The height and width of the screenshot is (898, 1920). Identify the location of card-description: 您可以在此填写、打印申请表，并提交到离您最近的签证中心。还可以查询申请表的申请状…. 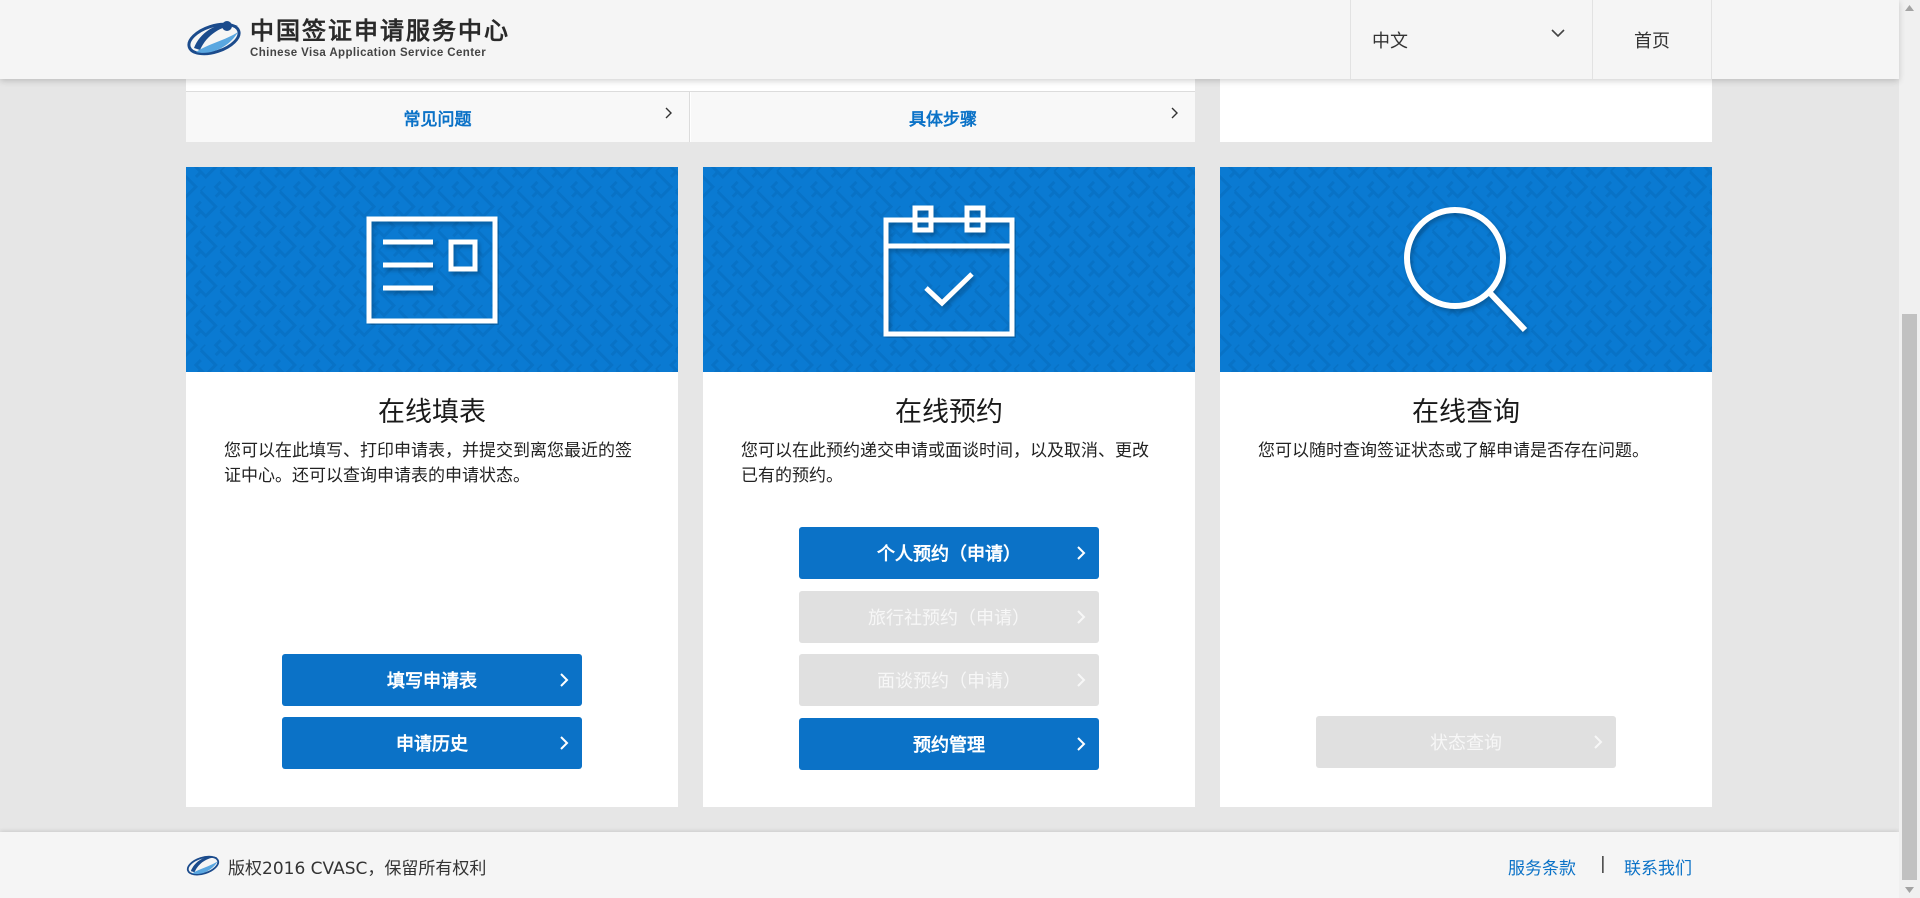
(428, 463).